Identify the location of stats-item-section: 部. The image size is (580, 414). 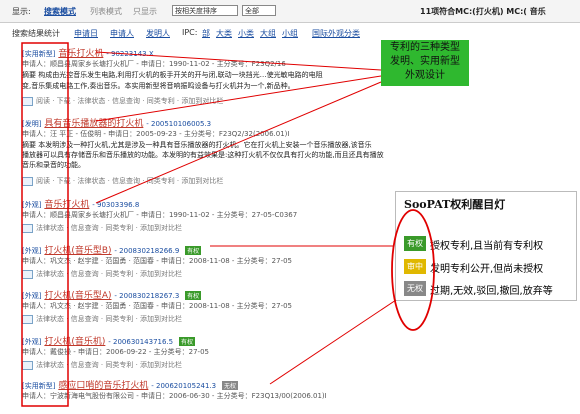
(206, 33).